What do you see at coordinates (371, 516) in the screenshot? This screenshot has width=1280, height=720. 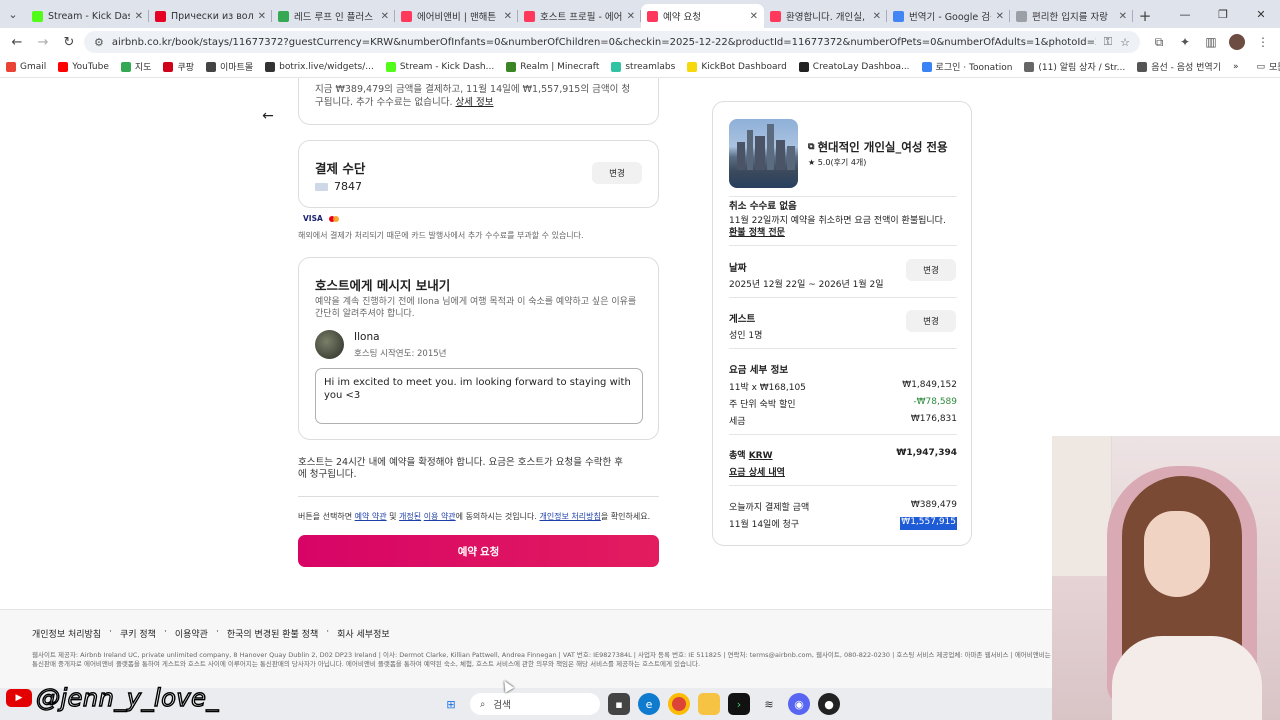 I see `booking-terms-link: 예약 약관` at bounding box center [371, 516].